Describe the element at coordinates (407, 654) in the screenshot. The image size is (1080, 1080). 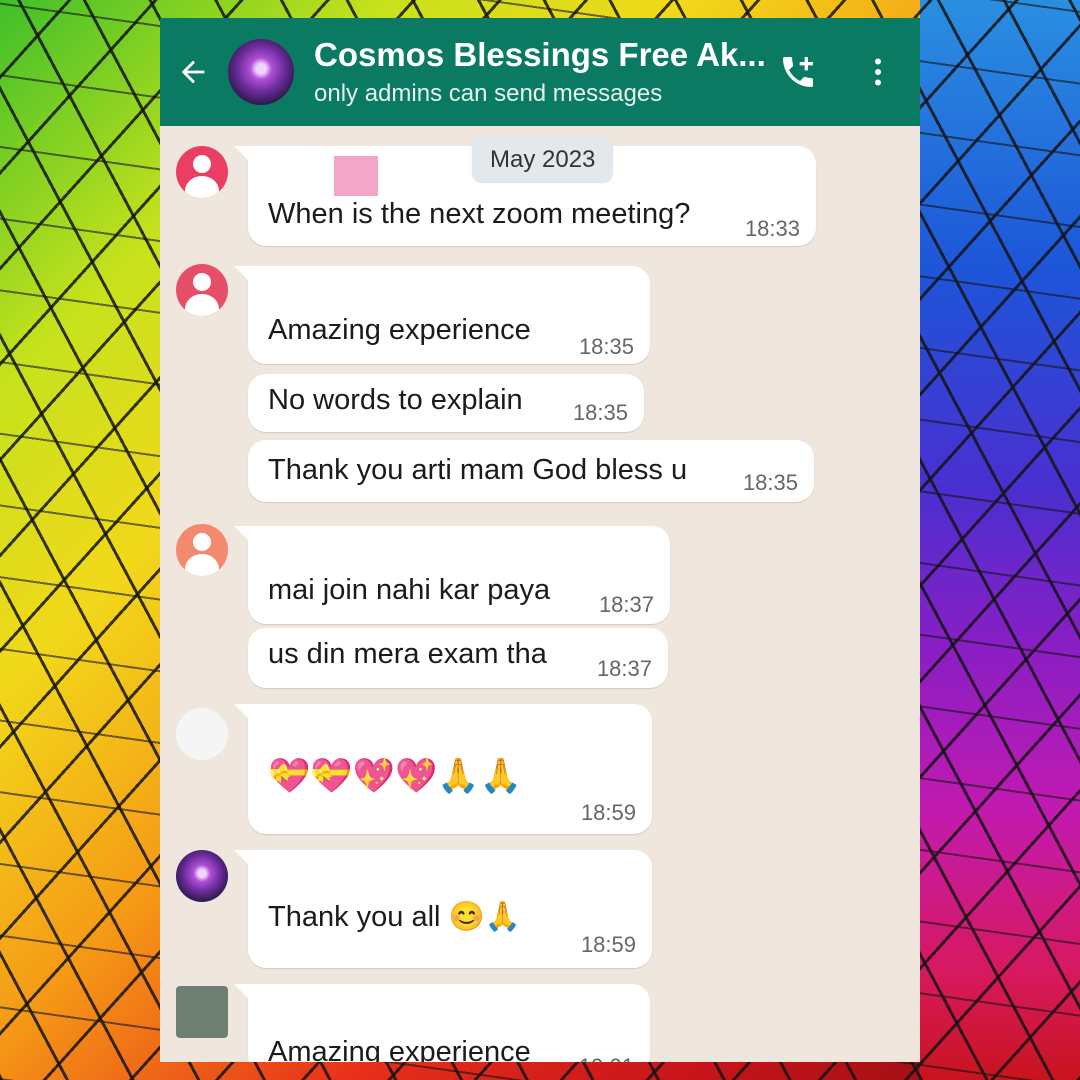
I see `message-text: us din mera exam tha` at that location.